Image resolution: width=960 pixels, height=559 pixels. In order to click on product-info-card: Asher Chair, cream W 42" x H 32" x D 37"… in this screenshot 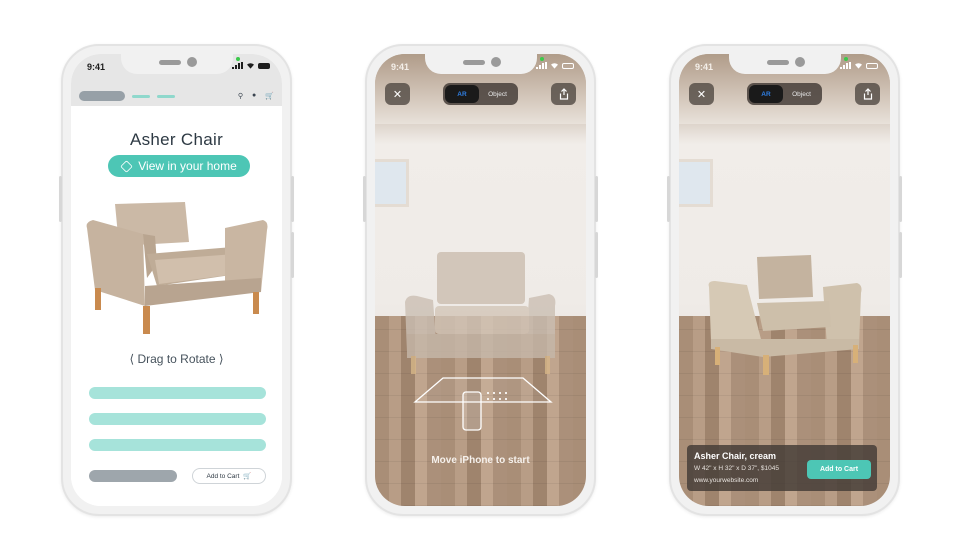, I will do `click(782, 468)`.